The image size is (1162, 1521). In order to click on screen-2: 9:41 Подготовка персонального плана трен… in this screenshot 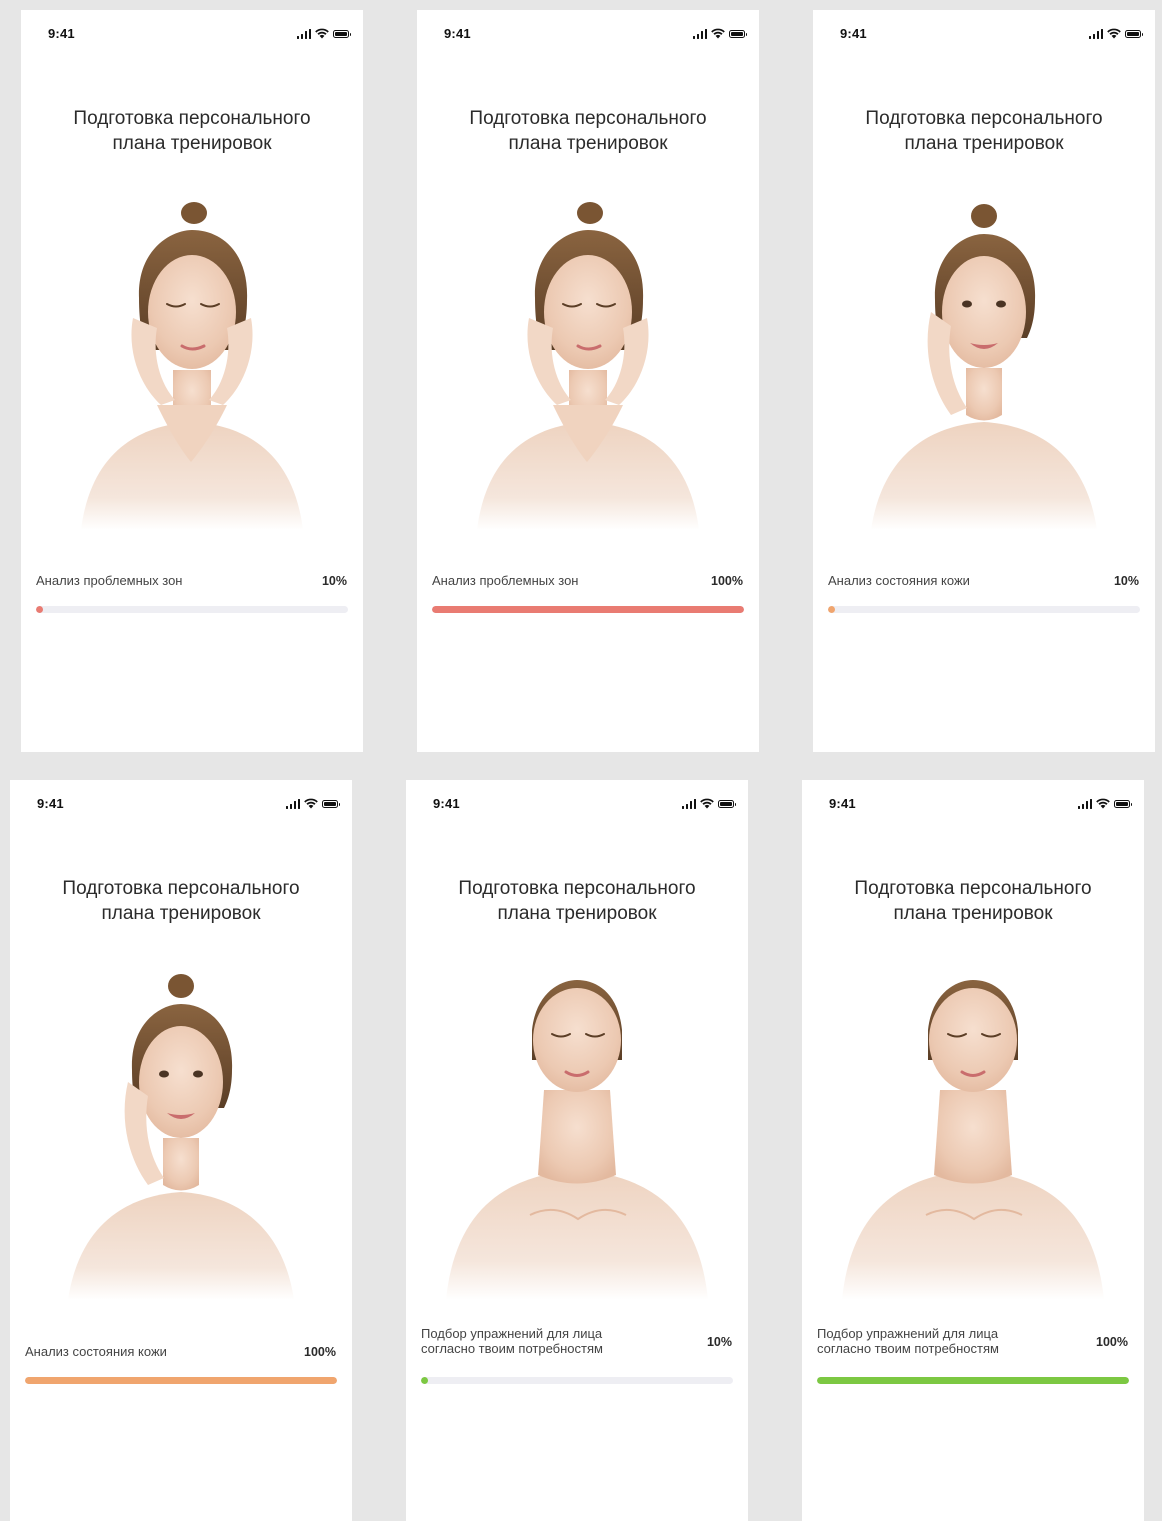, I will do `click(588, 381)`.